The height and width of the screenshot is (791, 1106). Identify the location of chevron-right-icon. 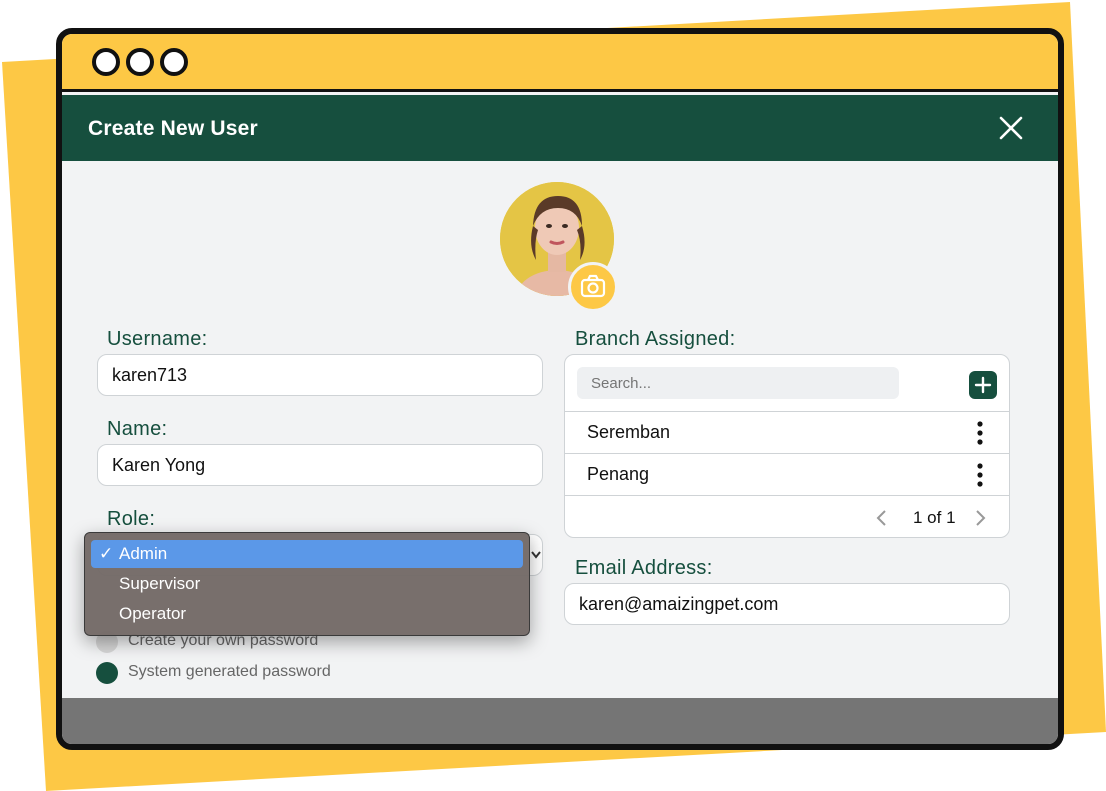
(980, 518).